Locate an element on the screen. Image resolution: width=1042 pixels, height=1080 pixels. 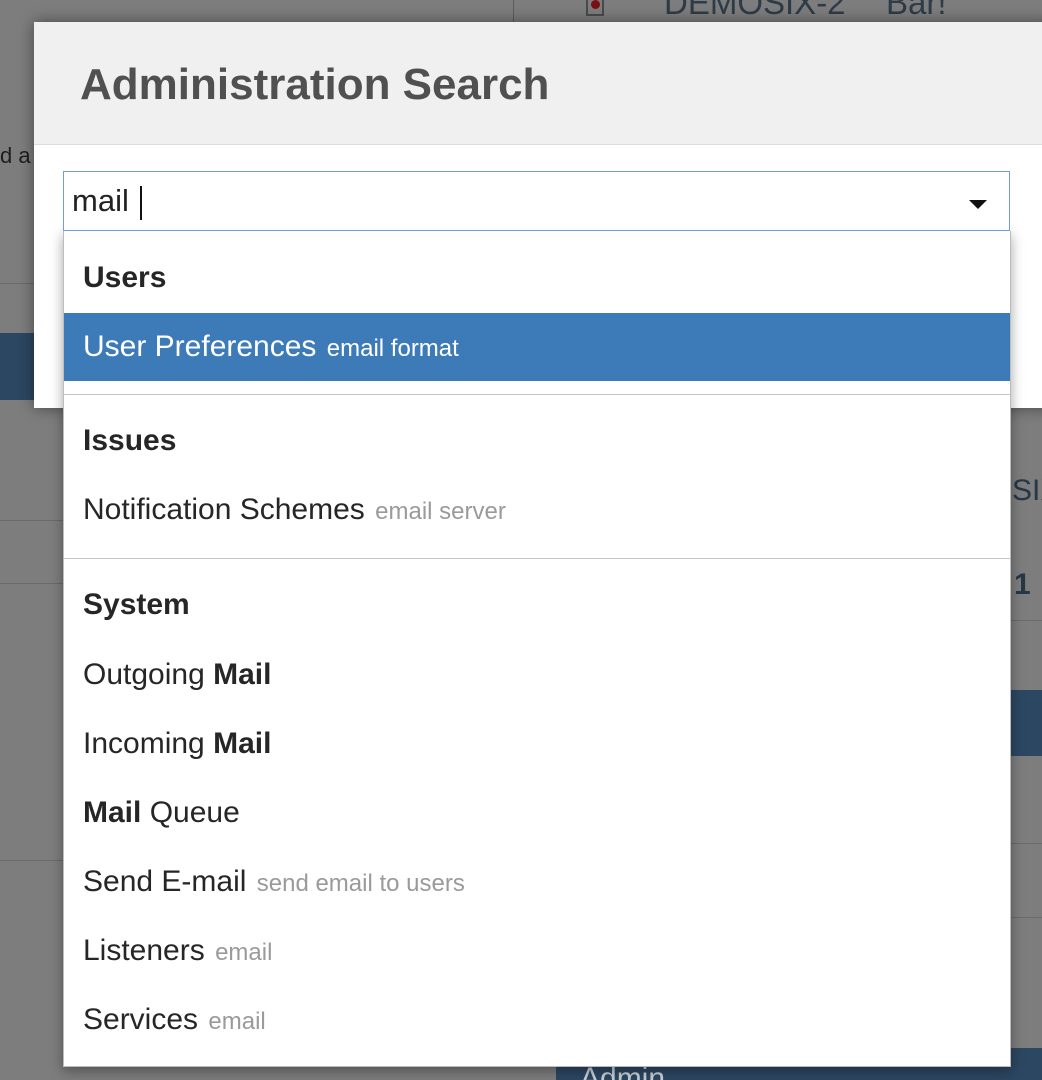
result-mail-queue: Mail Queue is located at coordinates (537, 812).